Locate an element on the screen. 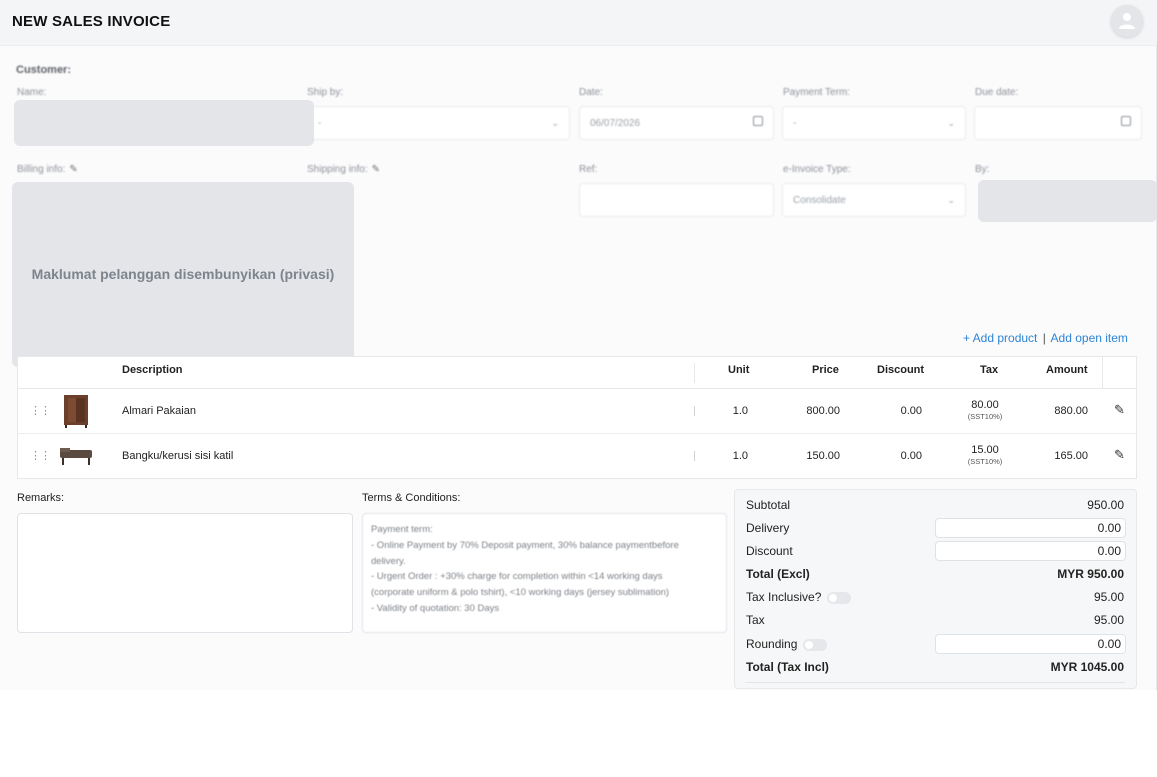 The image size is (1157, 777). terms-label: Terms & Conditions: is located at coordinates (411, 498).